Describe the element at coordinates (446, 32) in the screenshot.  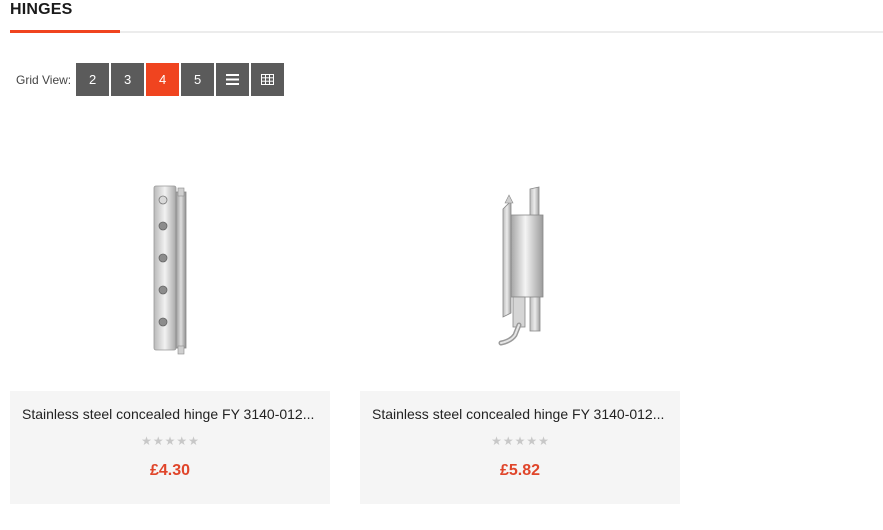
I see `header-divider` at that location.